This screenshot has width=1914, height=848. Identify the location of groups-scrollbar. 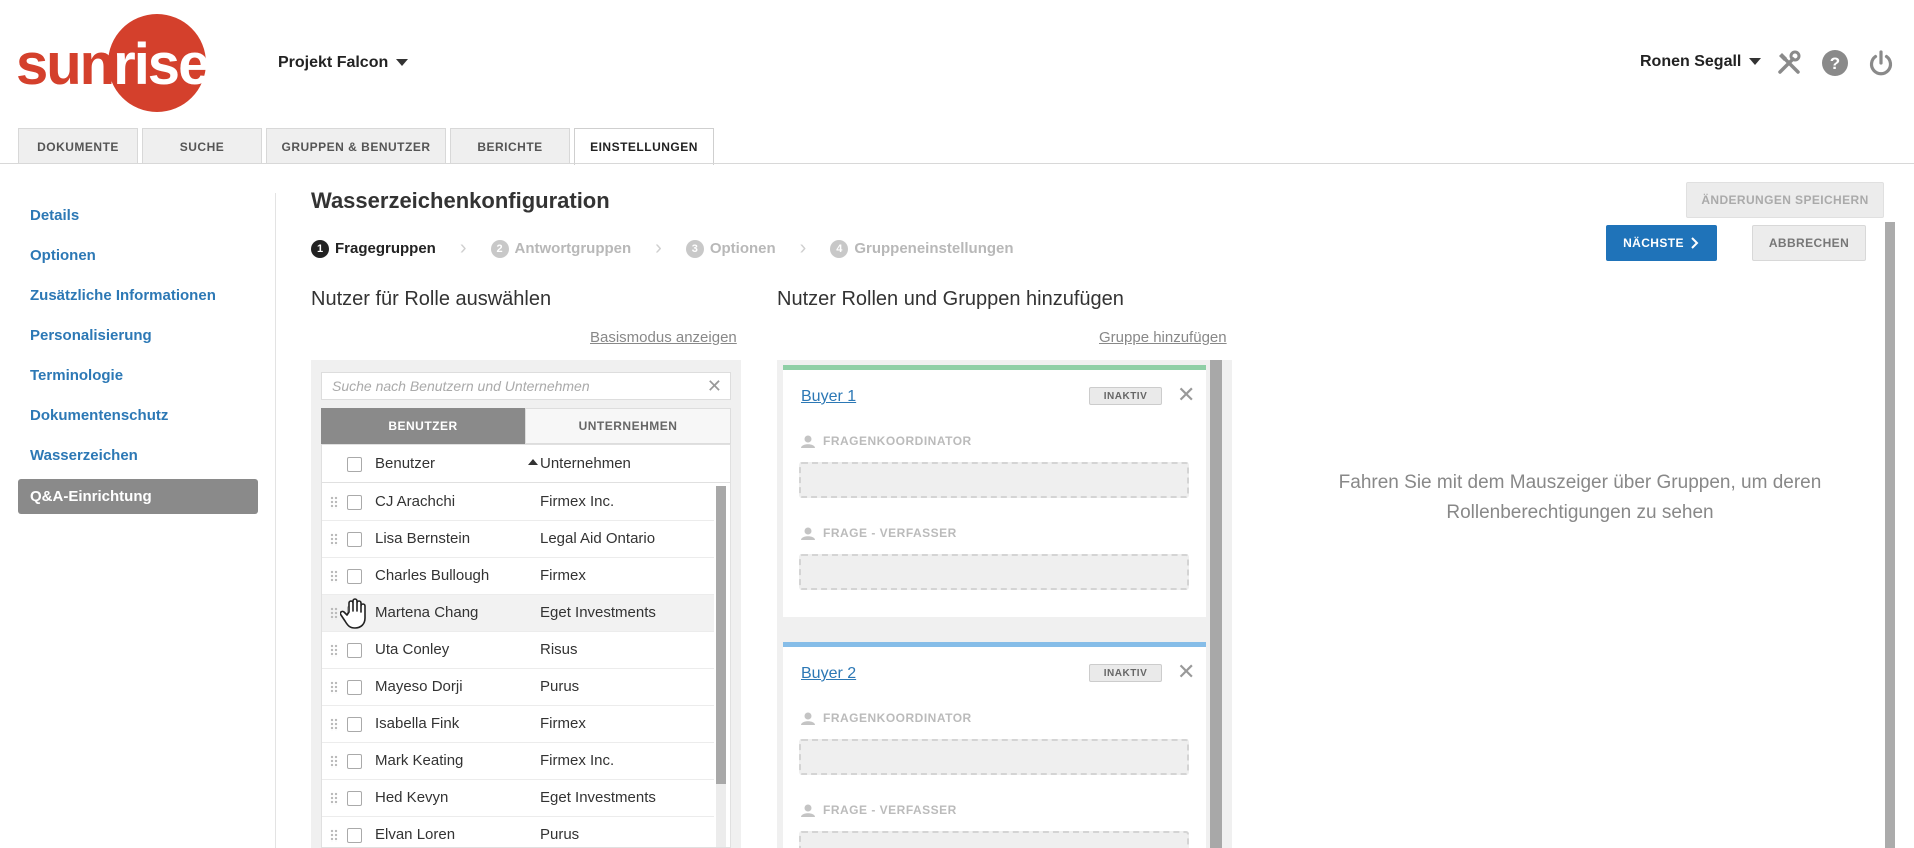
(1216, 604).